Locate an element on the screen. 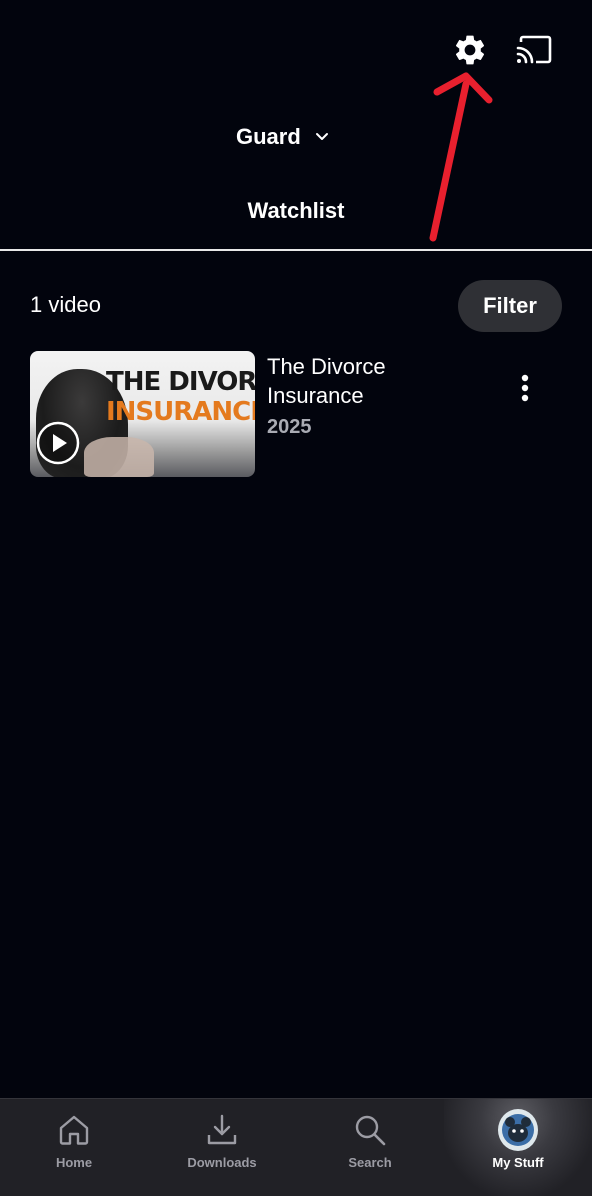 This screenshot has height=1196, width=592. page-title: Watchlist is located at coordinates (296, 210).